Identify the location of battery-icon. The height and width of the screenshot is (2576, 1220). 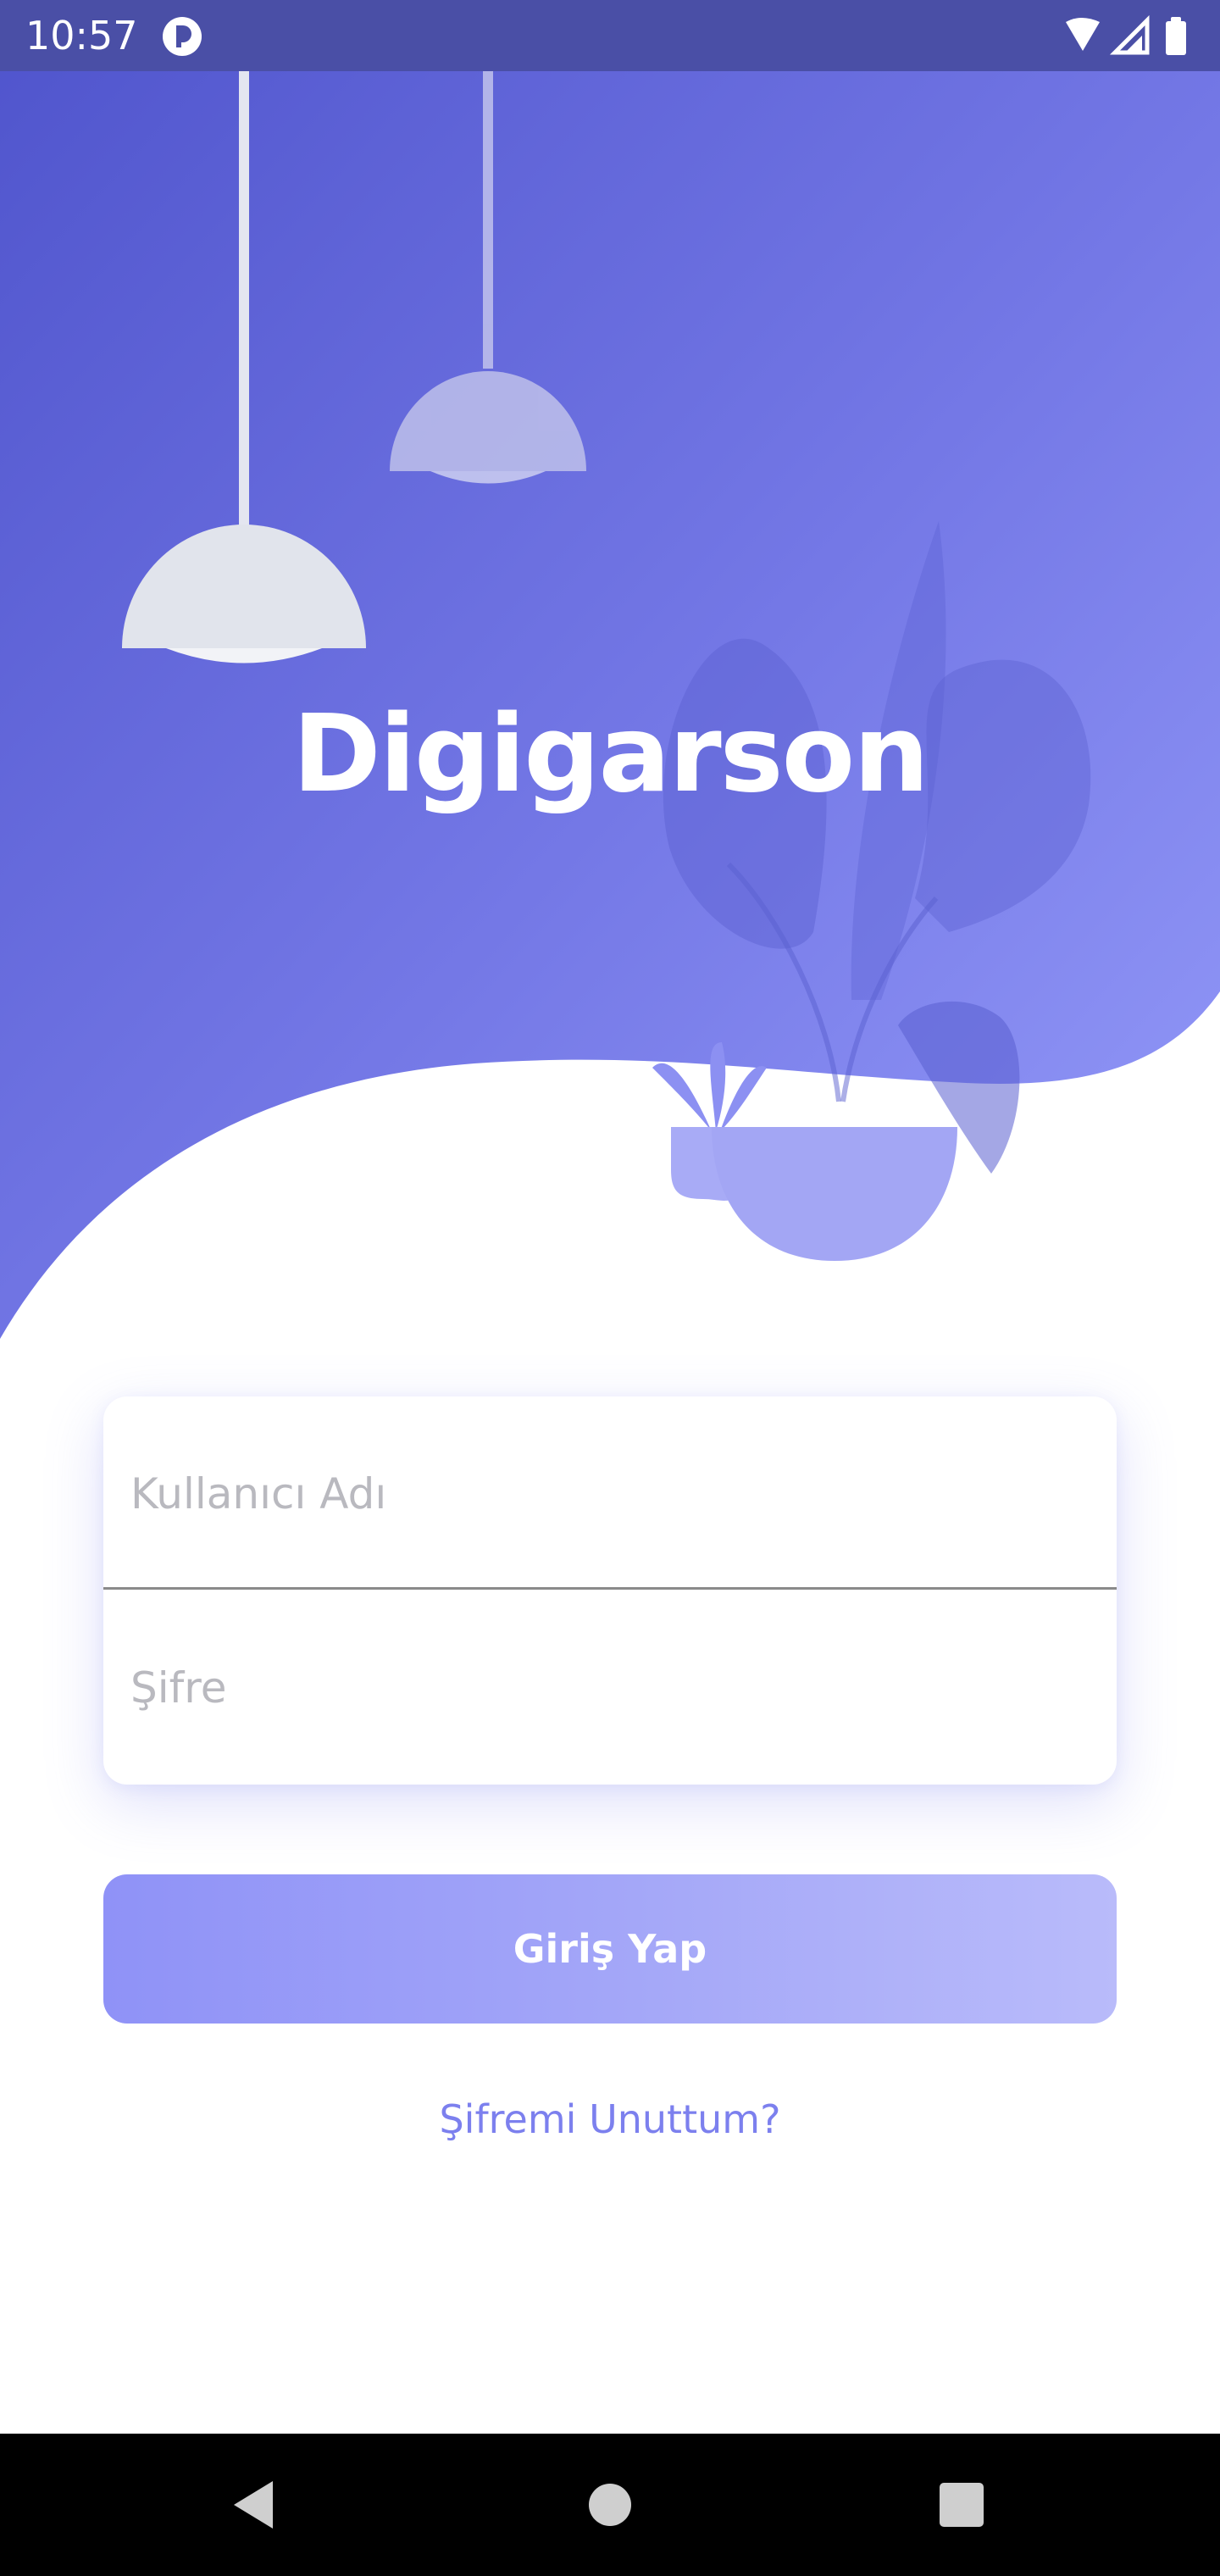
(1176, 36).